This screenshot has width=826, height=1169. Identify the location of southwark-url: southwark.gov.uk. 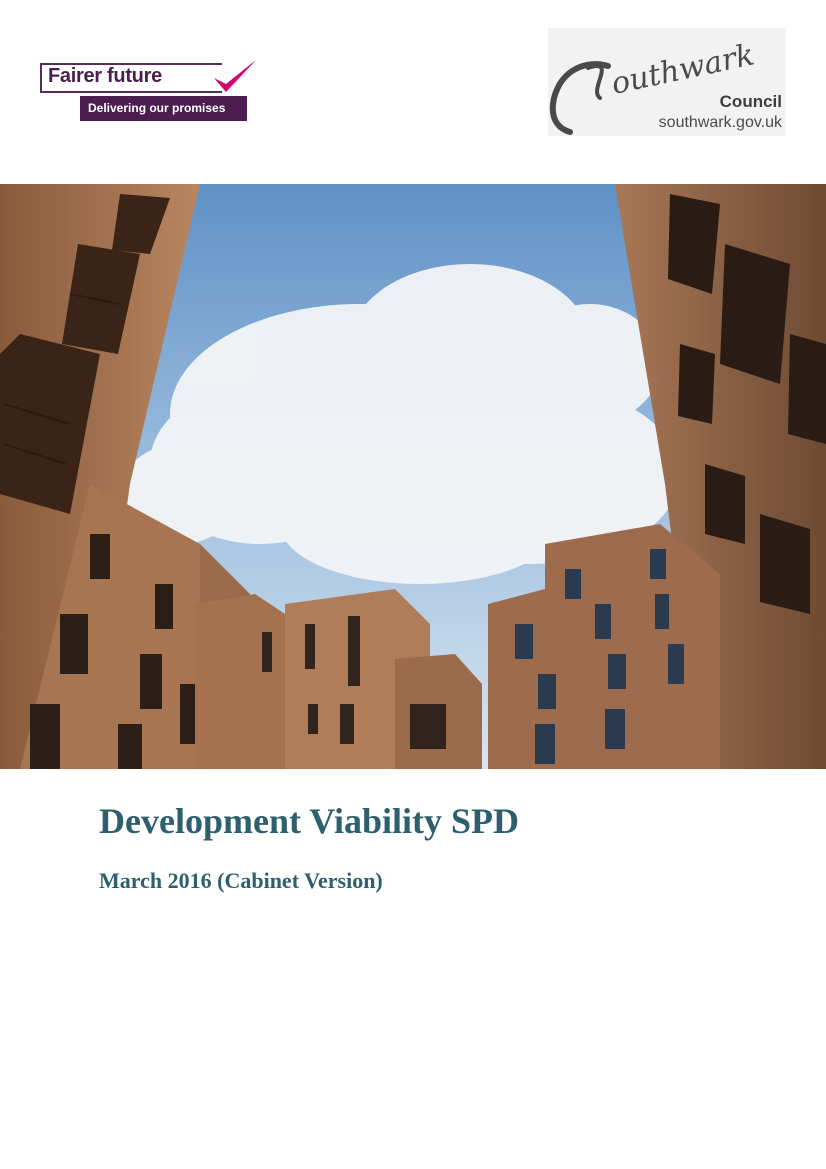
(720, 122).